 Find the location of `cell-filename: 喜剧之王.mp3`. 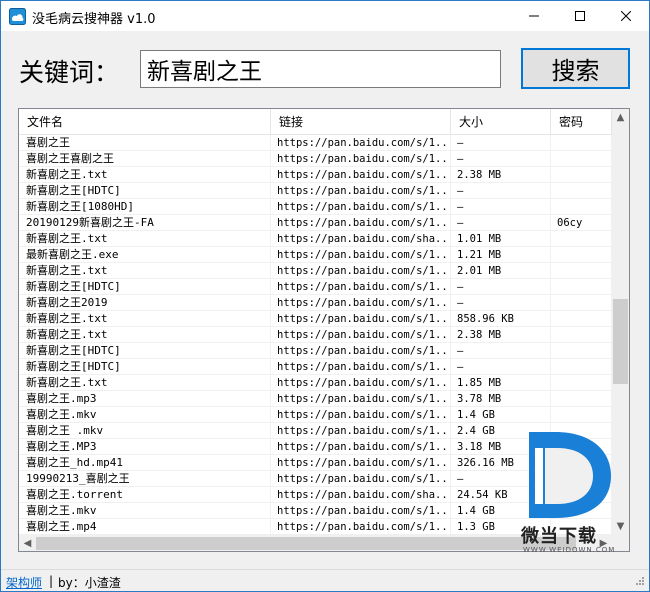

cell-filename: 喜剧之王.mp3 is located at coordinates (145, 399).